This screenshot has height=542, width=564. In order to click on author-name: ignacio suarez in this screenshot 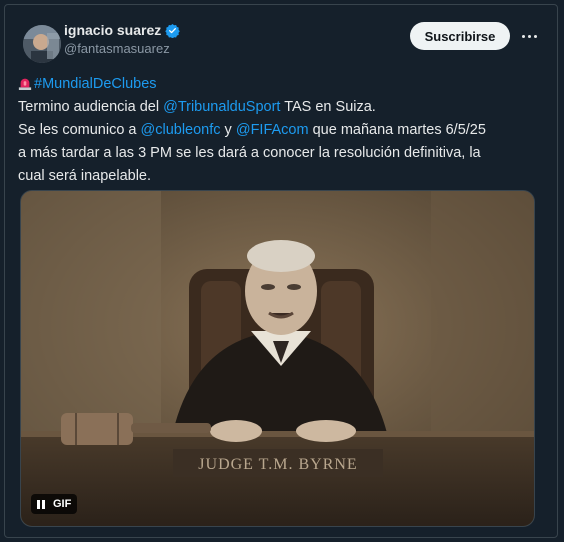, I will do `click(112, 30)`.